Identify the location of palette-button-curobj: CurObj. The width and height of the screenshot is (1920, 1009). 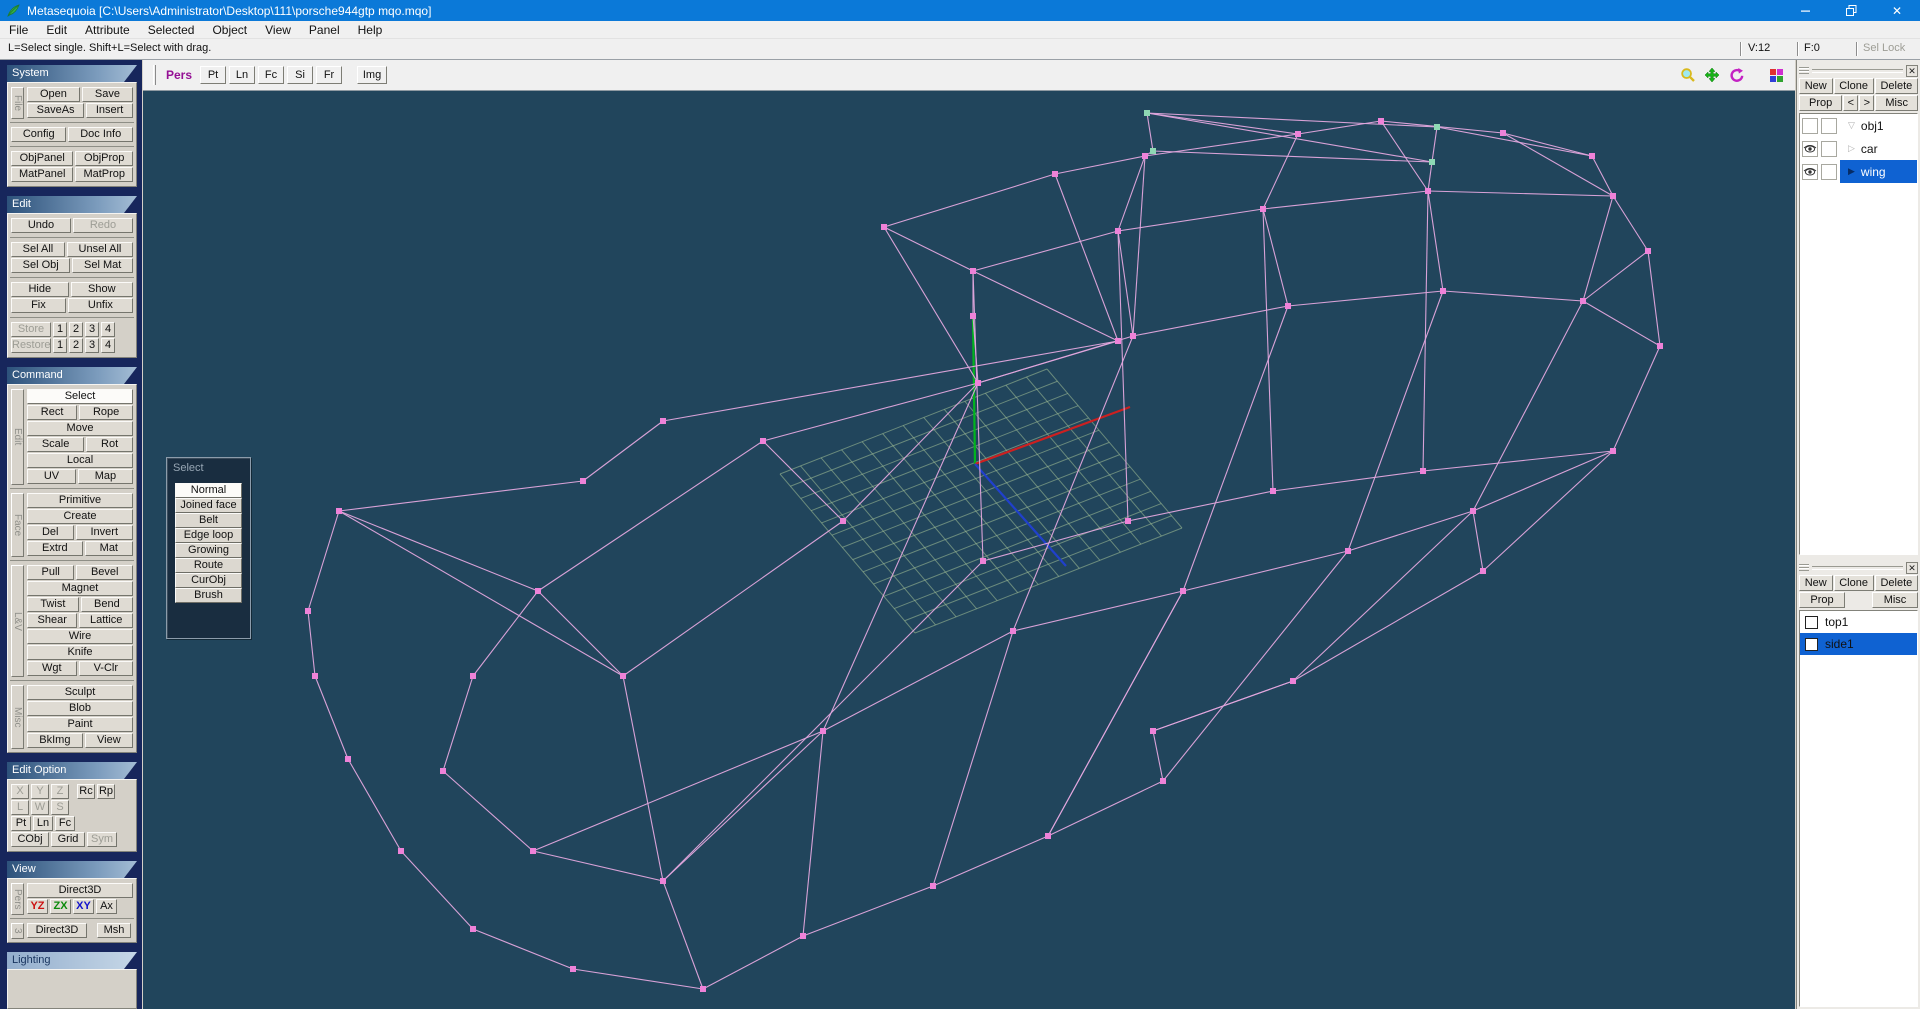
(208, 580).